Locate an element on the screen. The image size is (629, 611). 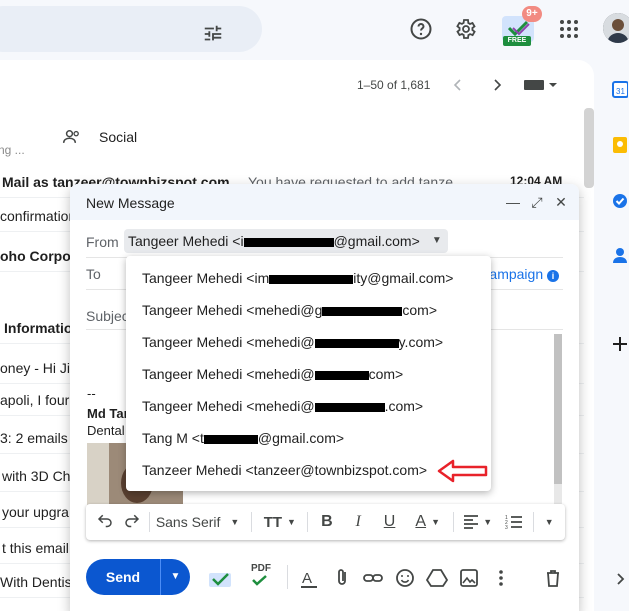
input-tools-keyboard-icon is located at coordinates (540, 85).